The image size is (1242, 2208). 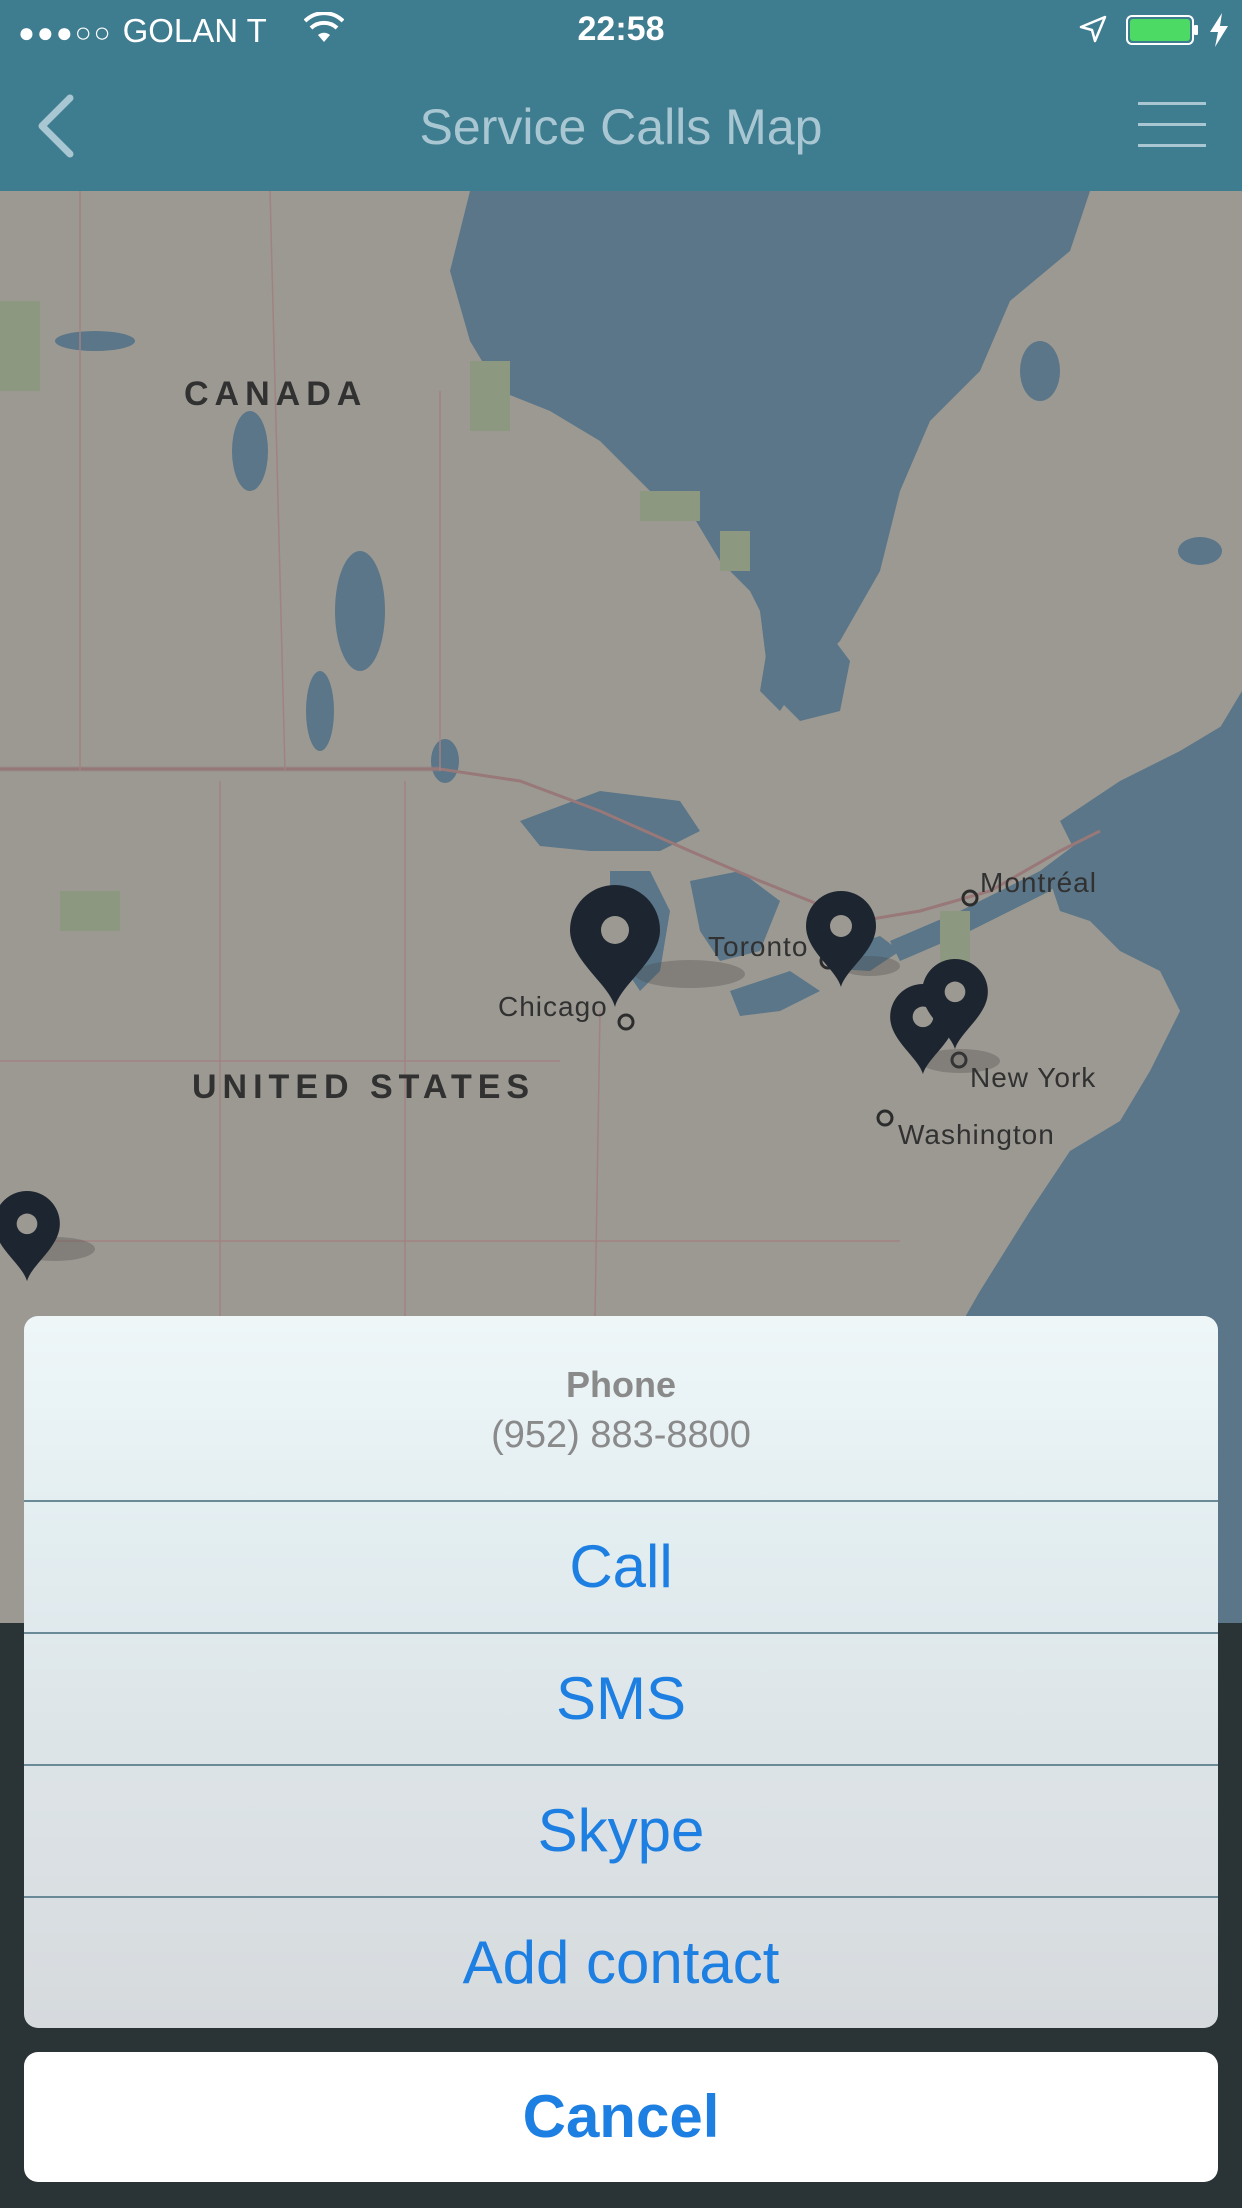 I want to click on navigation-bar: Service Calls Map, so click(x=621, y=126).